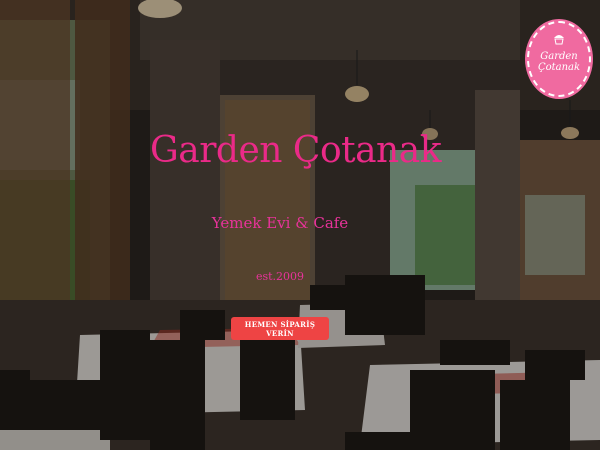 Image resolution: width=600 pixels, height=450 pixels. I want to click on logo-line-2: Çotanak, so click(559, 67).